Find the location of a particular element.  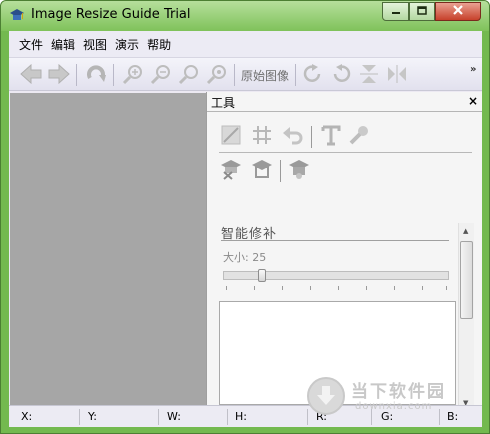

cap-select-button is located at coordinates (262, 170).